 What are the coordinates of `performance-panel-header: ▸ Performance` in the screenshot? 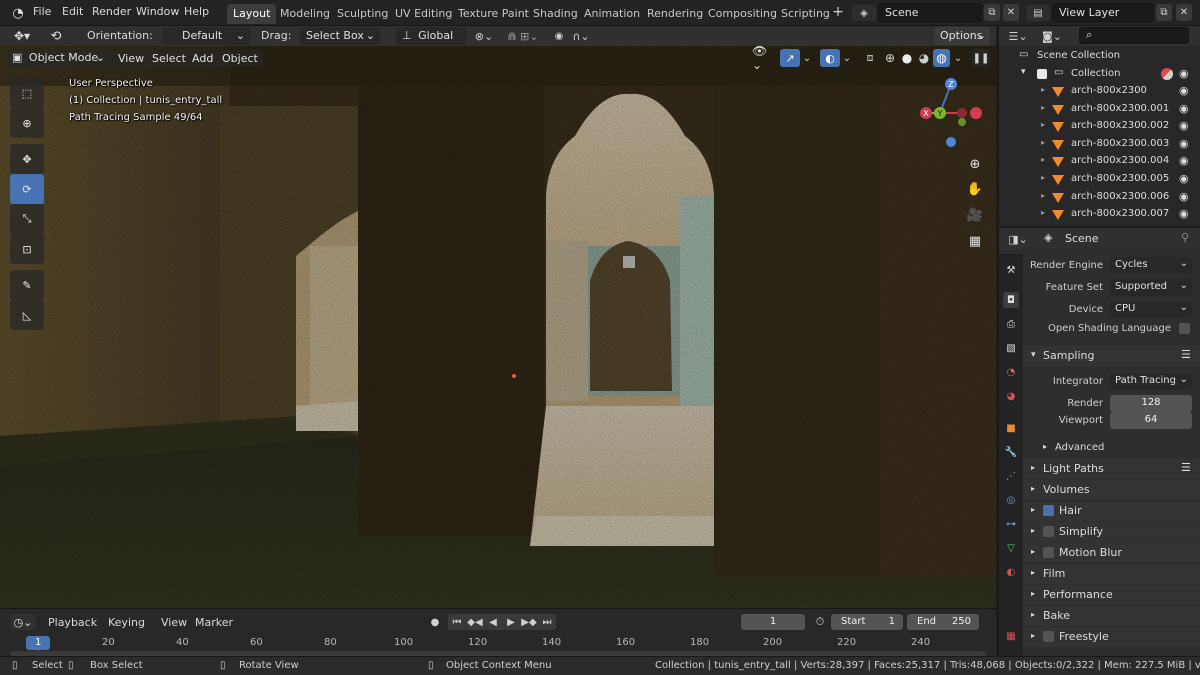 It's located at (1111, 595).